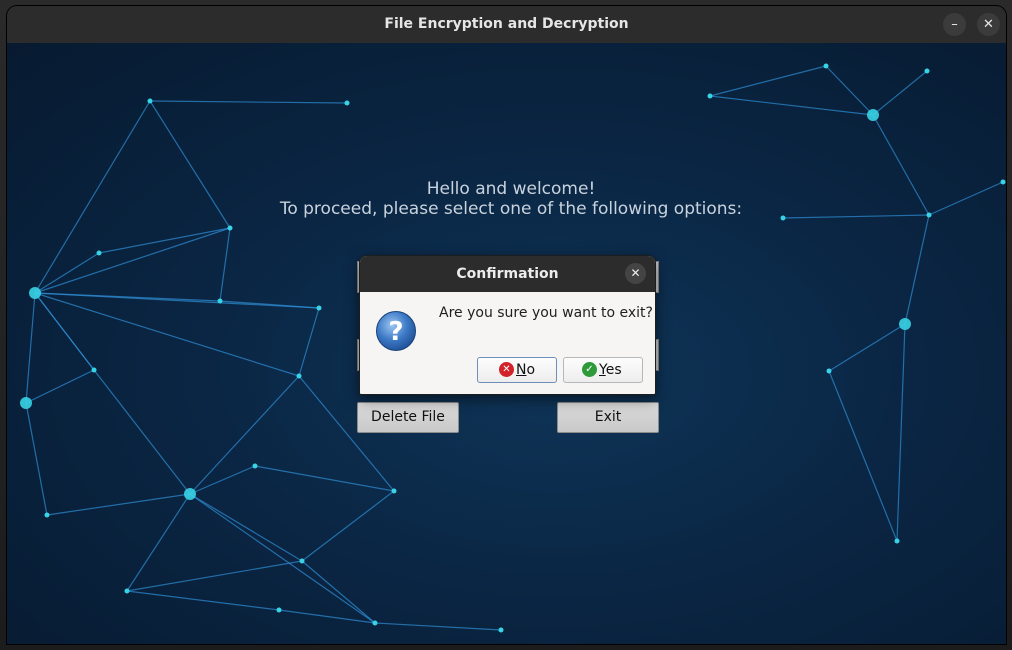 The width and height of the screenshot is (1012, 650). I want to click on dialog-close-button: ✕, so click(635, 273).